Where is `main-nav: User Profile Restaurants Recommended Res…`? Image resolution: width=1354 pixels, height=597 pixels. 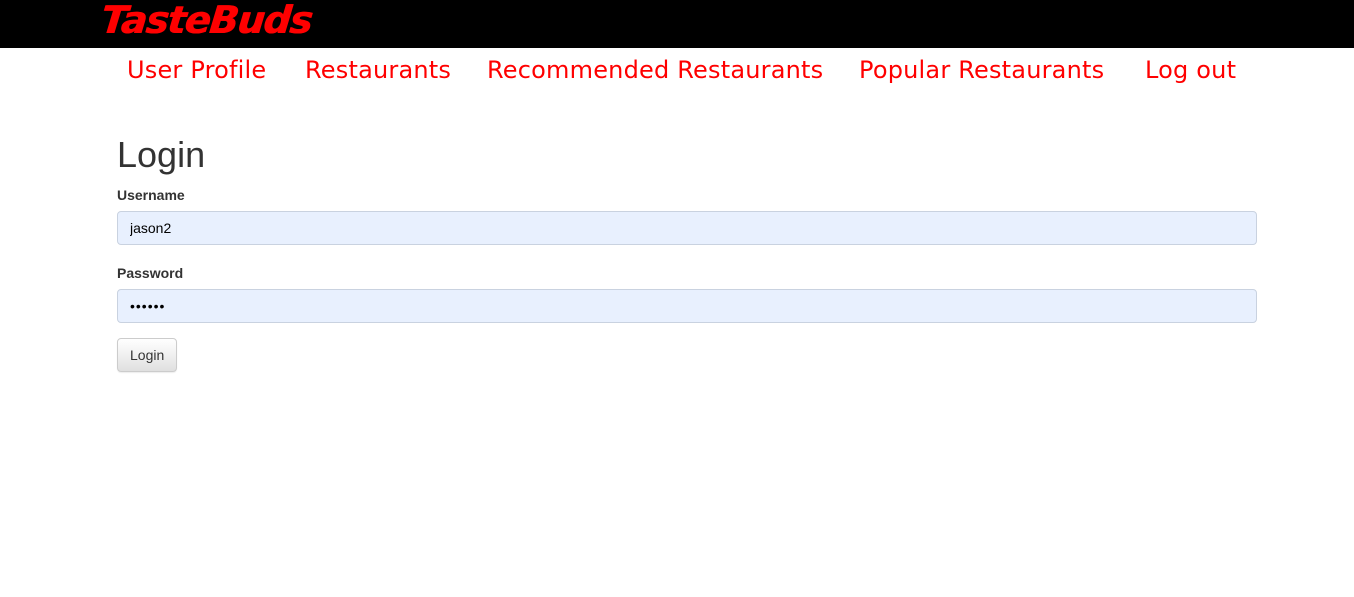
main-nav: User Profile Restaurants Recommended Res… is located at coordinates (677, 73).